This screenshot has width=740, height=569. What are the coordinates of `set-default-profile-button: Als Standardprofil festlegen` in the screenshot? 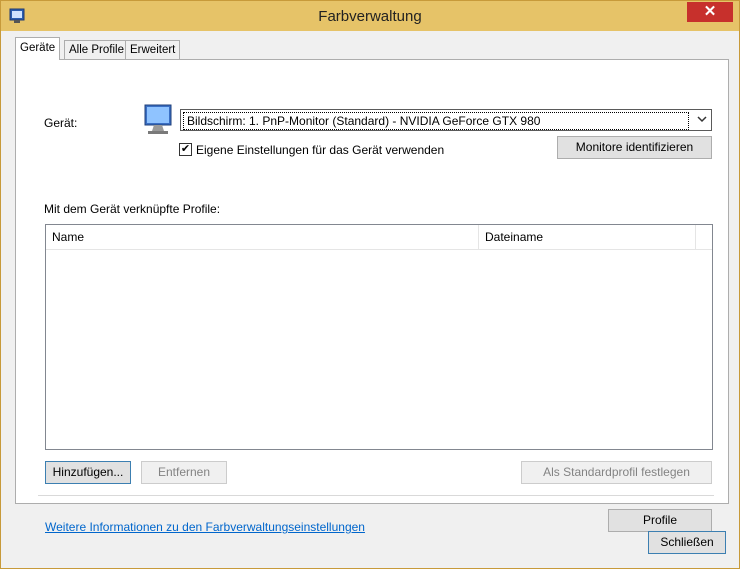 It's located at (616, 472).